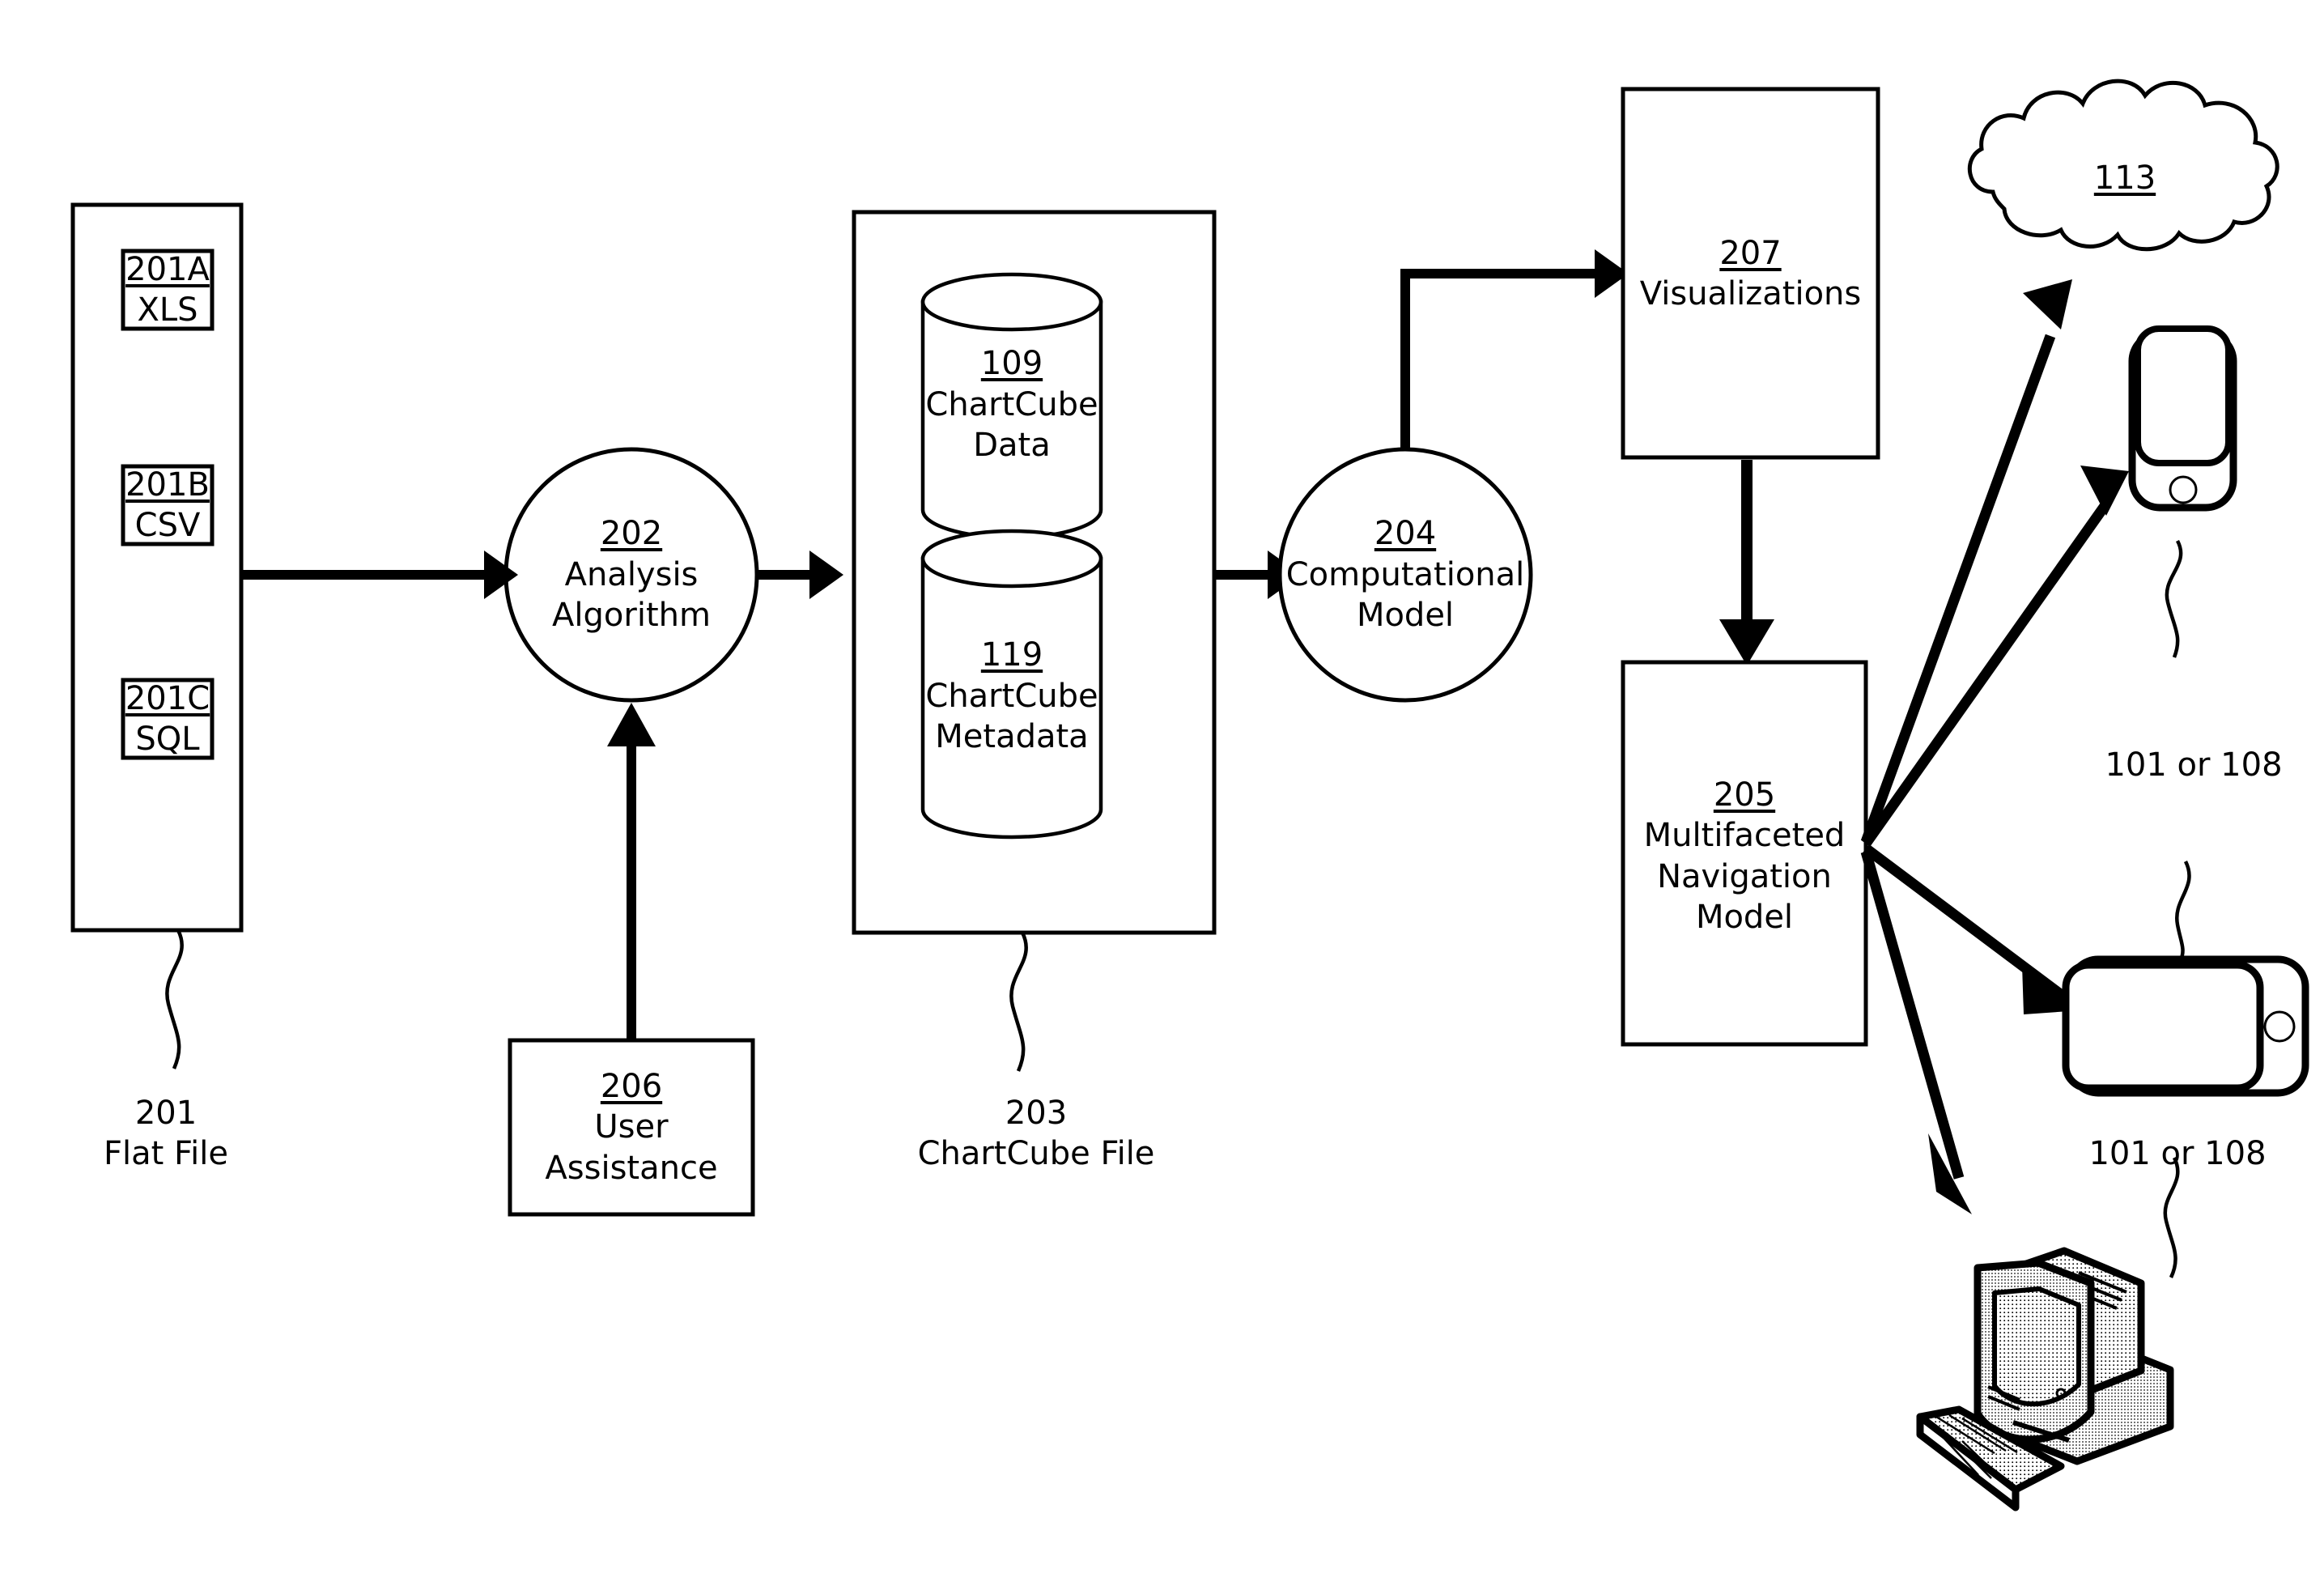 The width and height of the screenshot is (2324, 1573). Describe the element at coordinates (1012, 737) in the screenshot. I see `label-119-line2: Metadata` at that location.